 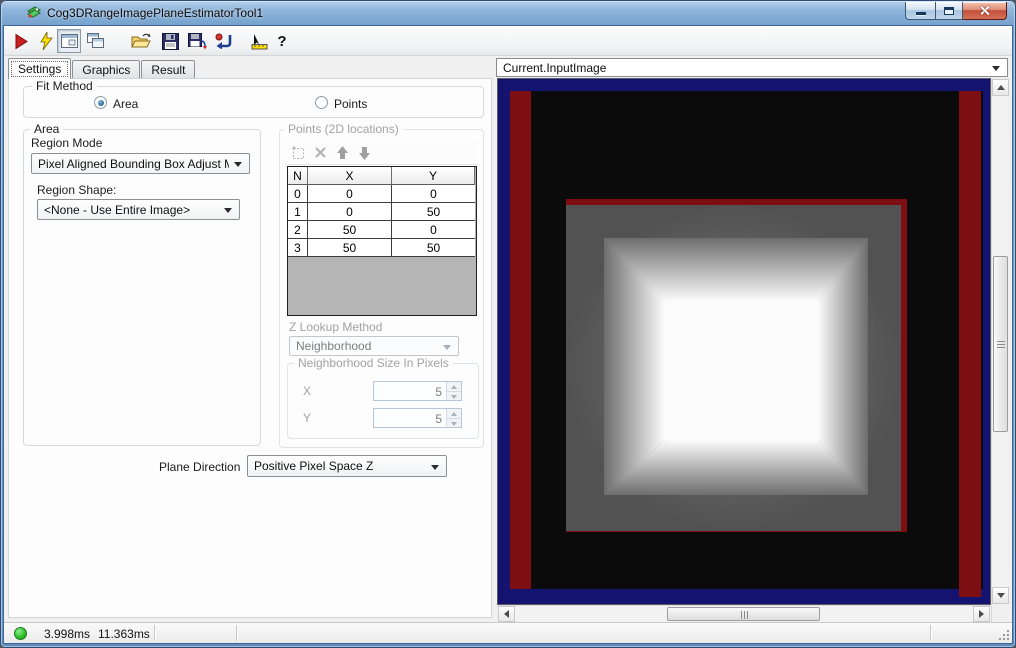 I want to click on vertical-scrollbar, so click(x=1000, y=341).